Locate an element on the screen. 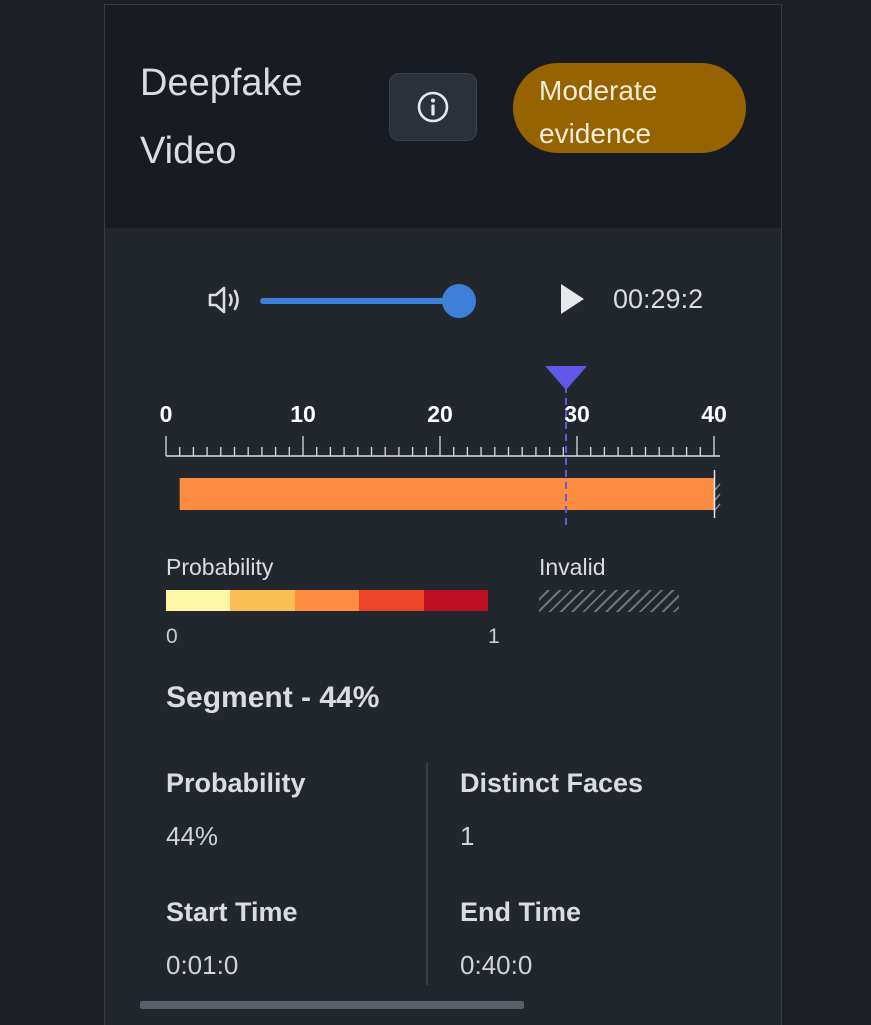 The height and width of the screenshot is (1025, 871). probability-scale is located at coordinates (327, 600).